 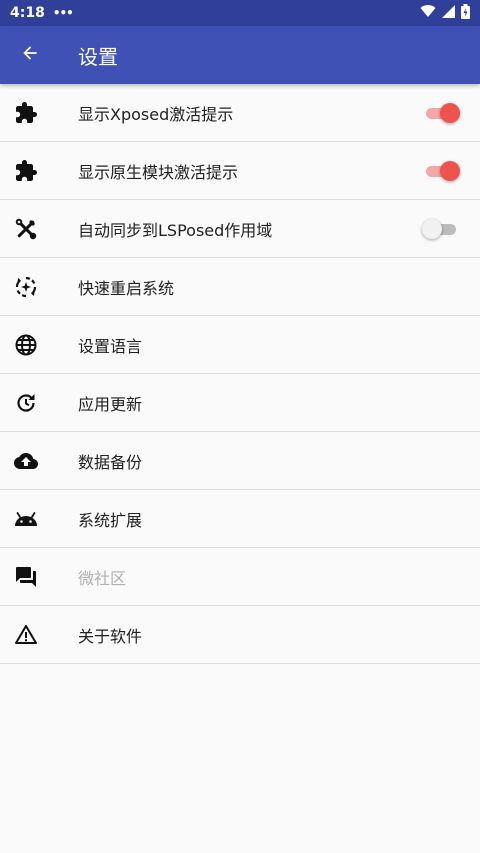 What do you see at coordinates (110, 404) in the screenshot?
I see `setting-label: 应用更新` at bounding box center [110, 404].